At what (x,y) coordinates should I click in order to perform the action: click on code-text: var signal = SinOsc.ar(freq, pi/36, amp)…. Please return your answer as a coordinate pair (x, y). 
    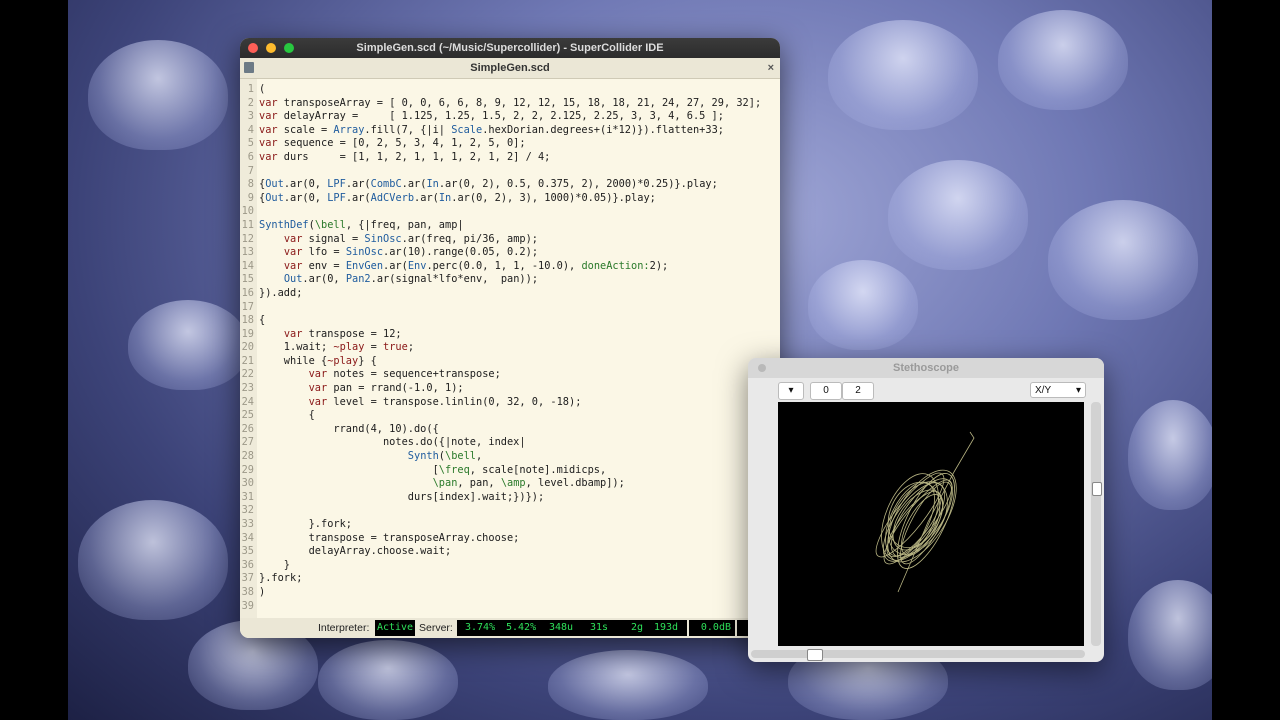
    Looking at the image, I should click on (398, 240).